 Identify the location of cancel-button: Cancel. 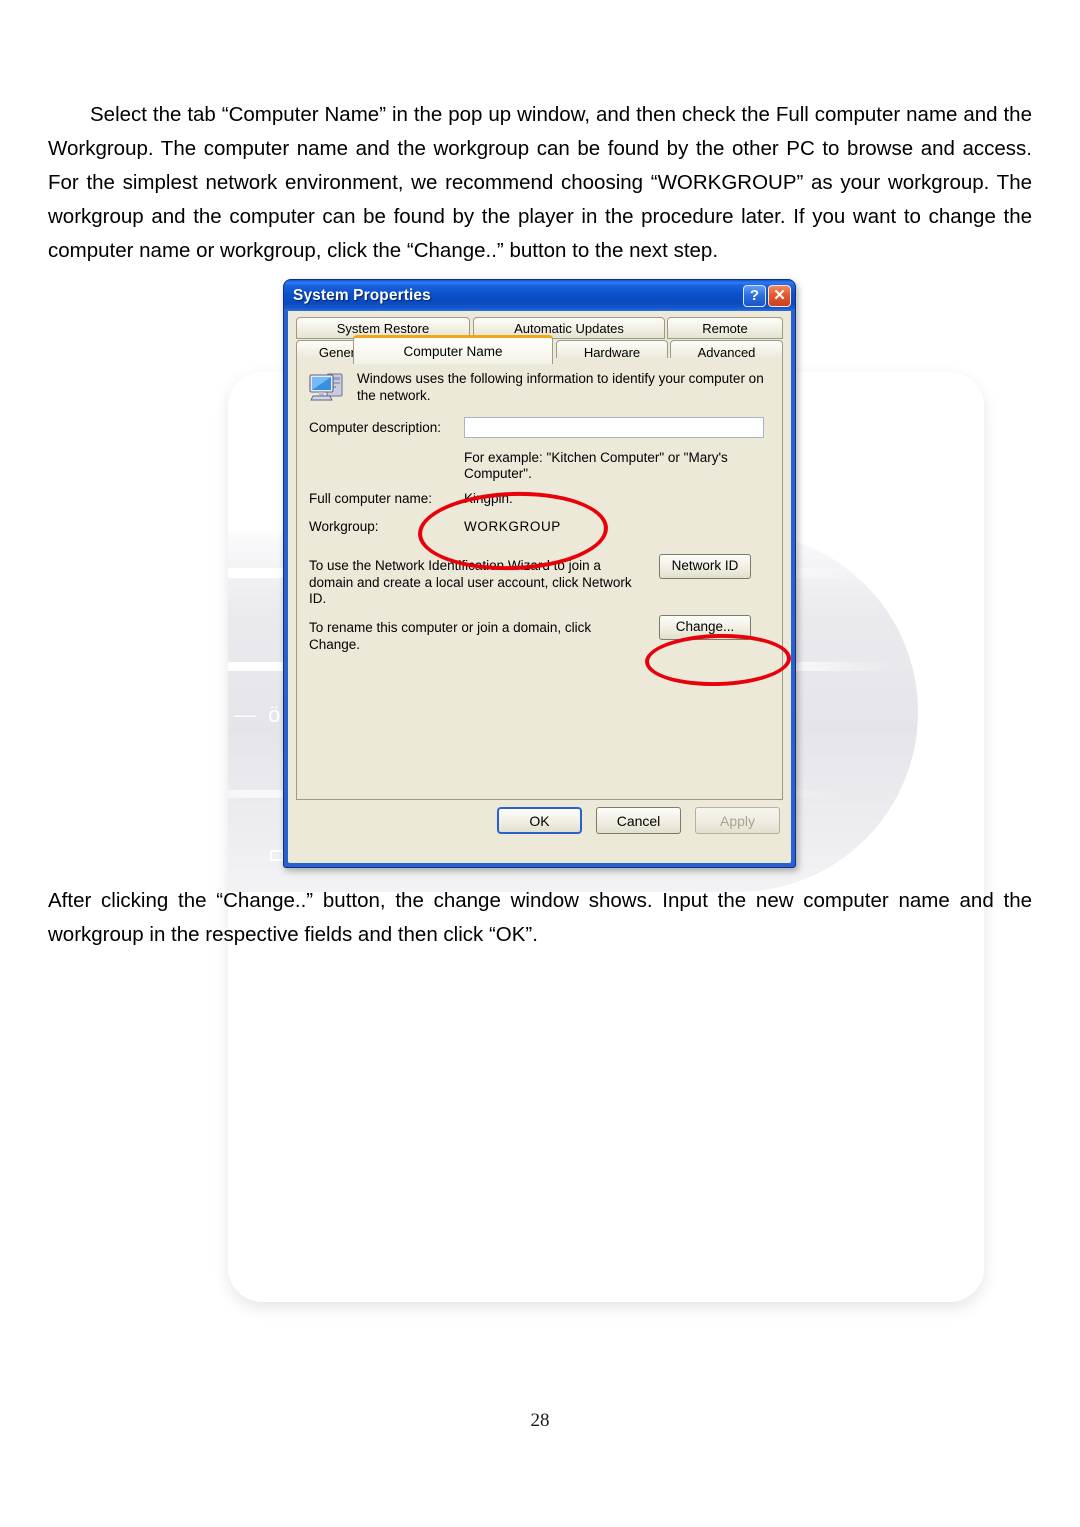
(638, 820).